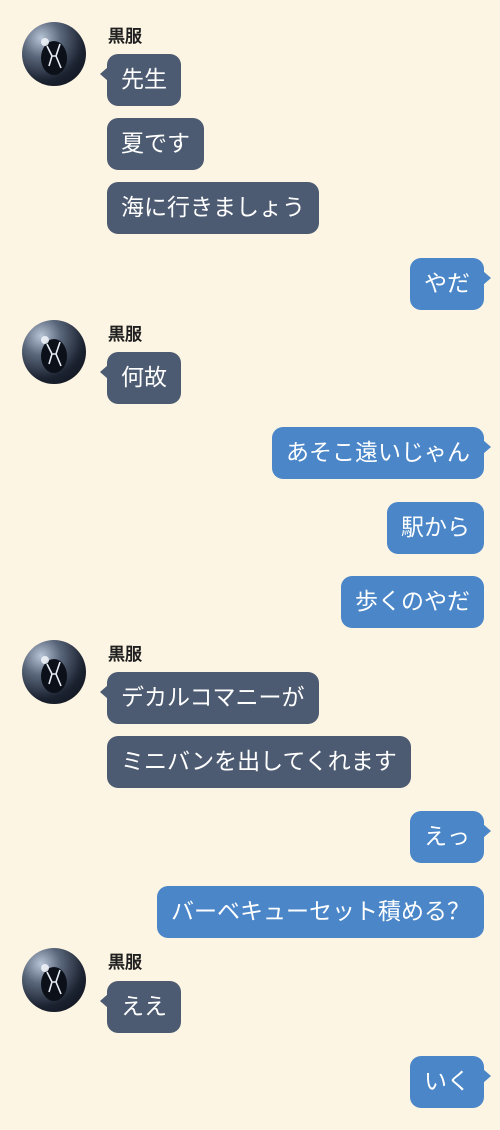 Image resolution: width=500 pixels, height=1130 pixels. I want to click on message-bubble-outgoing: 駅から, so click(435, 528).